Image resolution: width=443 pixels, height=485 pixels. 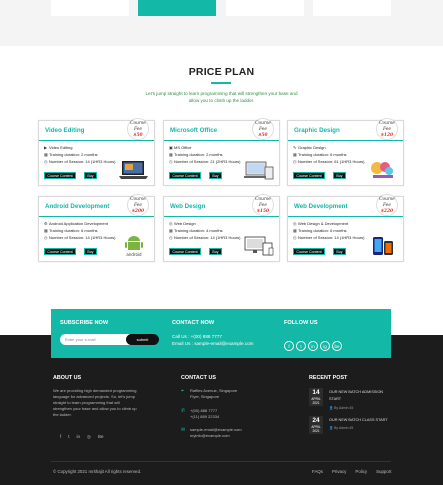 I want to click on envelope-icon: ✉, so click(x=183, y=430).